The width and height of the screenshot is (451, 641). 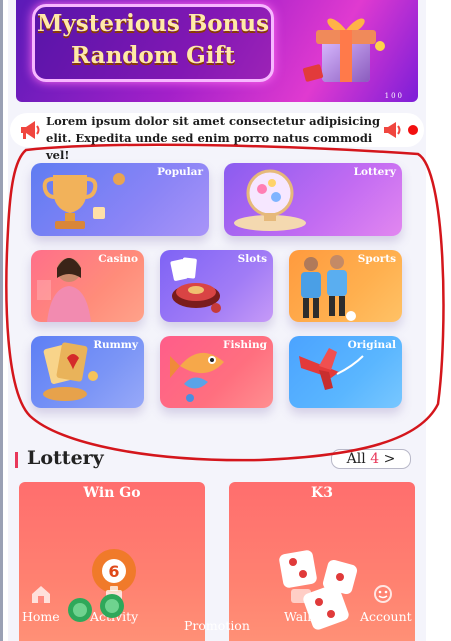 What do you see at coordinates (376, 259) in the screenshot?
I see `category-label: Sports` at bounding box center [376, 259].